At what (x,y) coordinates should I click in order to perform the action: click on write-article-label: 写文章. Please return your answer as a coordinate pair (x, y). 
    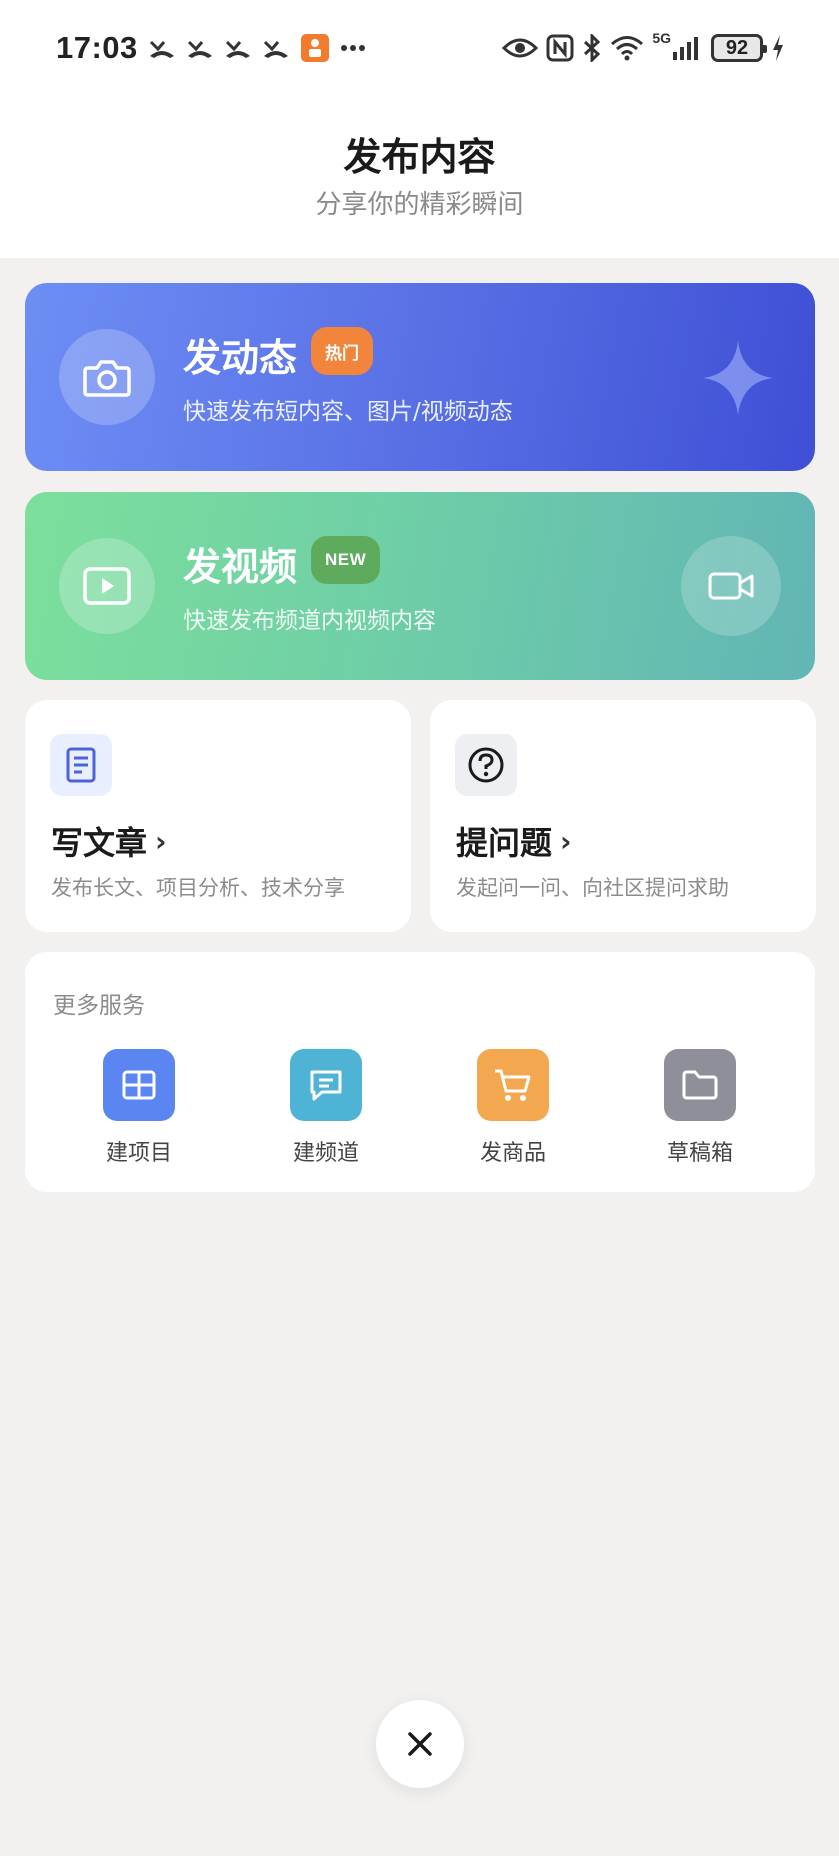
    Looking at the image, I should click on (99, 843).